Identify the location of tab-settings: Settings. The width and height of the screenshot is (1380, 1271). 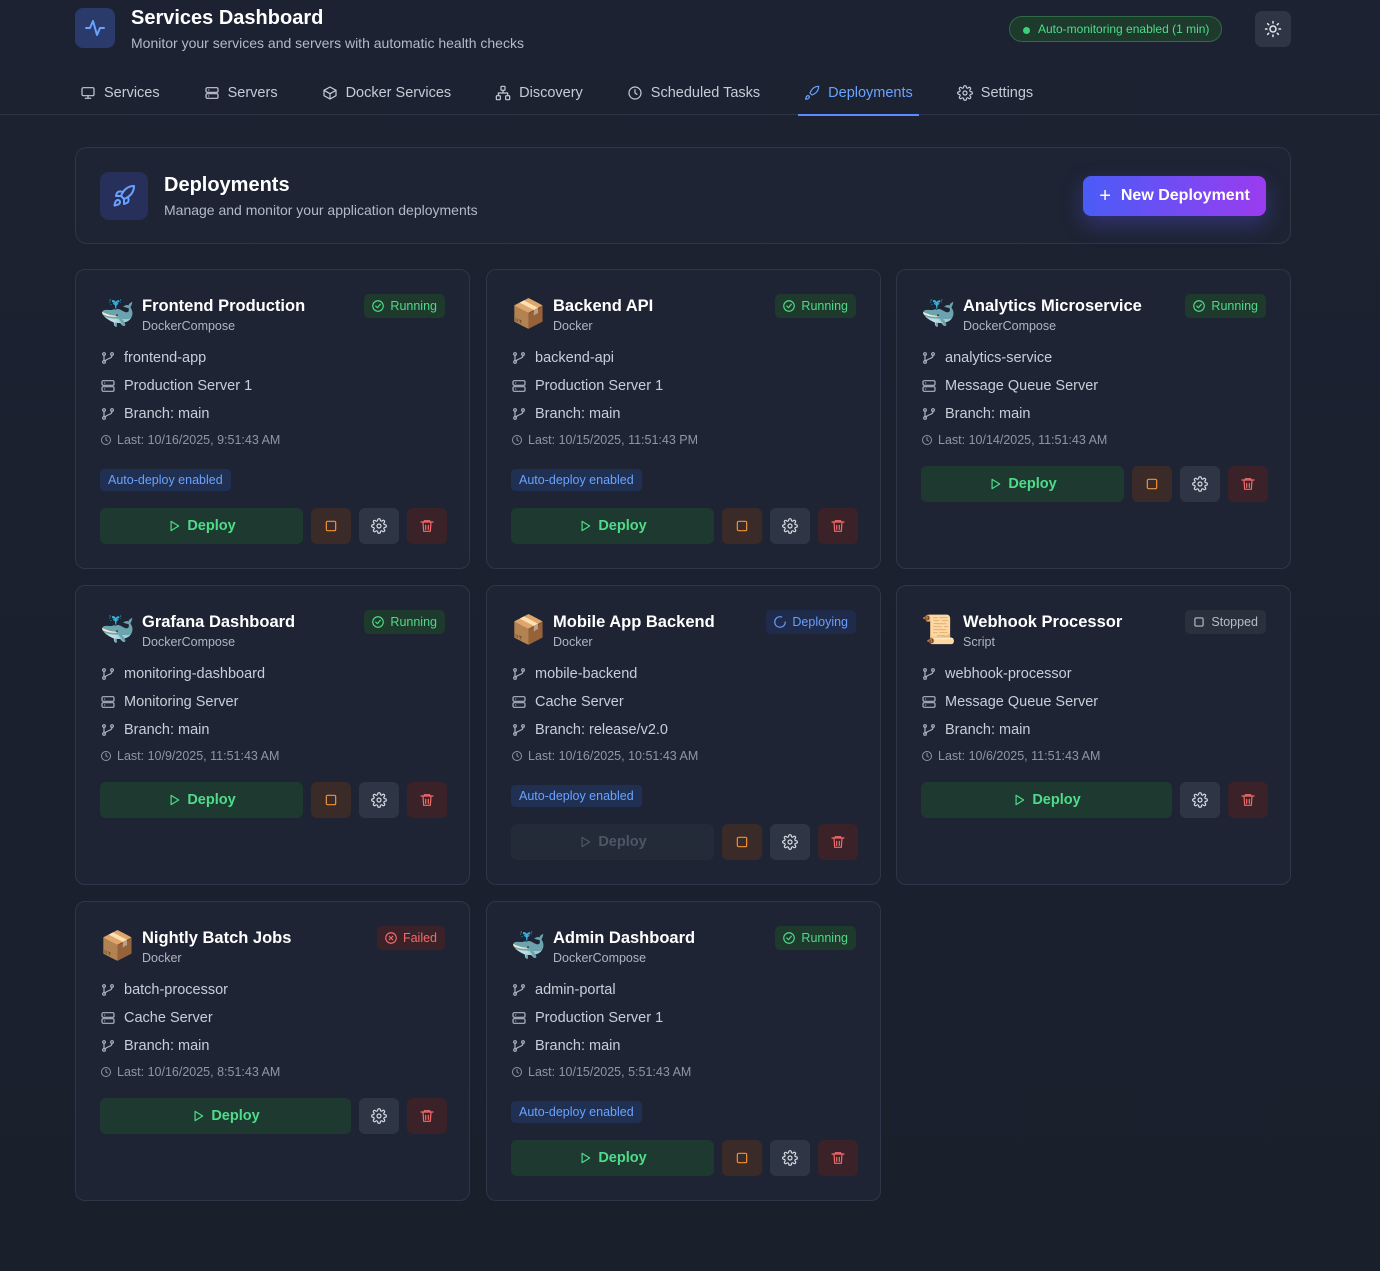
(995, 92).